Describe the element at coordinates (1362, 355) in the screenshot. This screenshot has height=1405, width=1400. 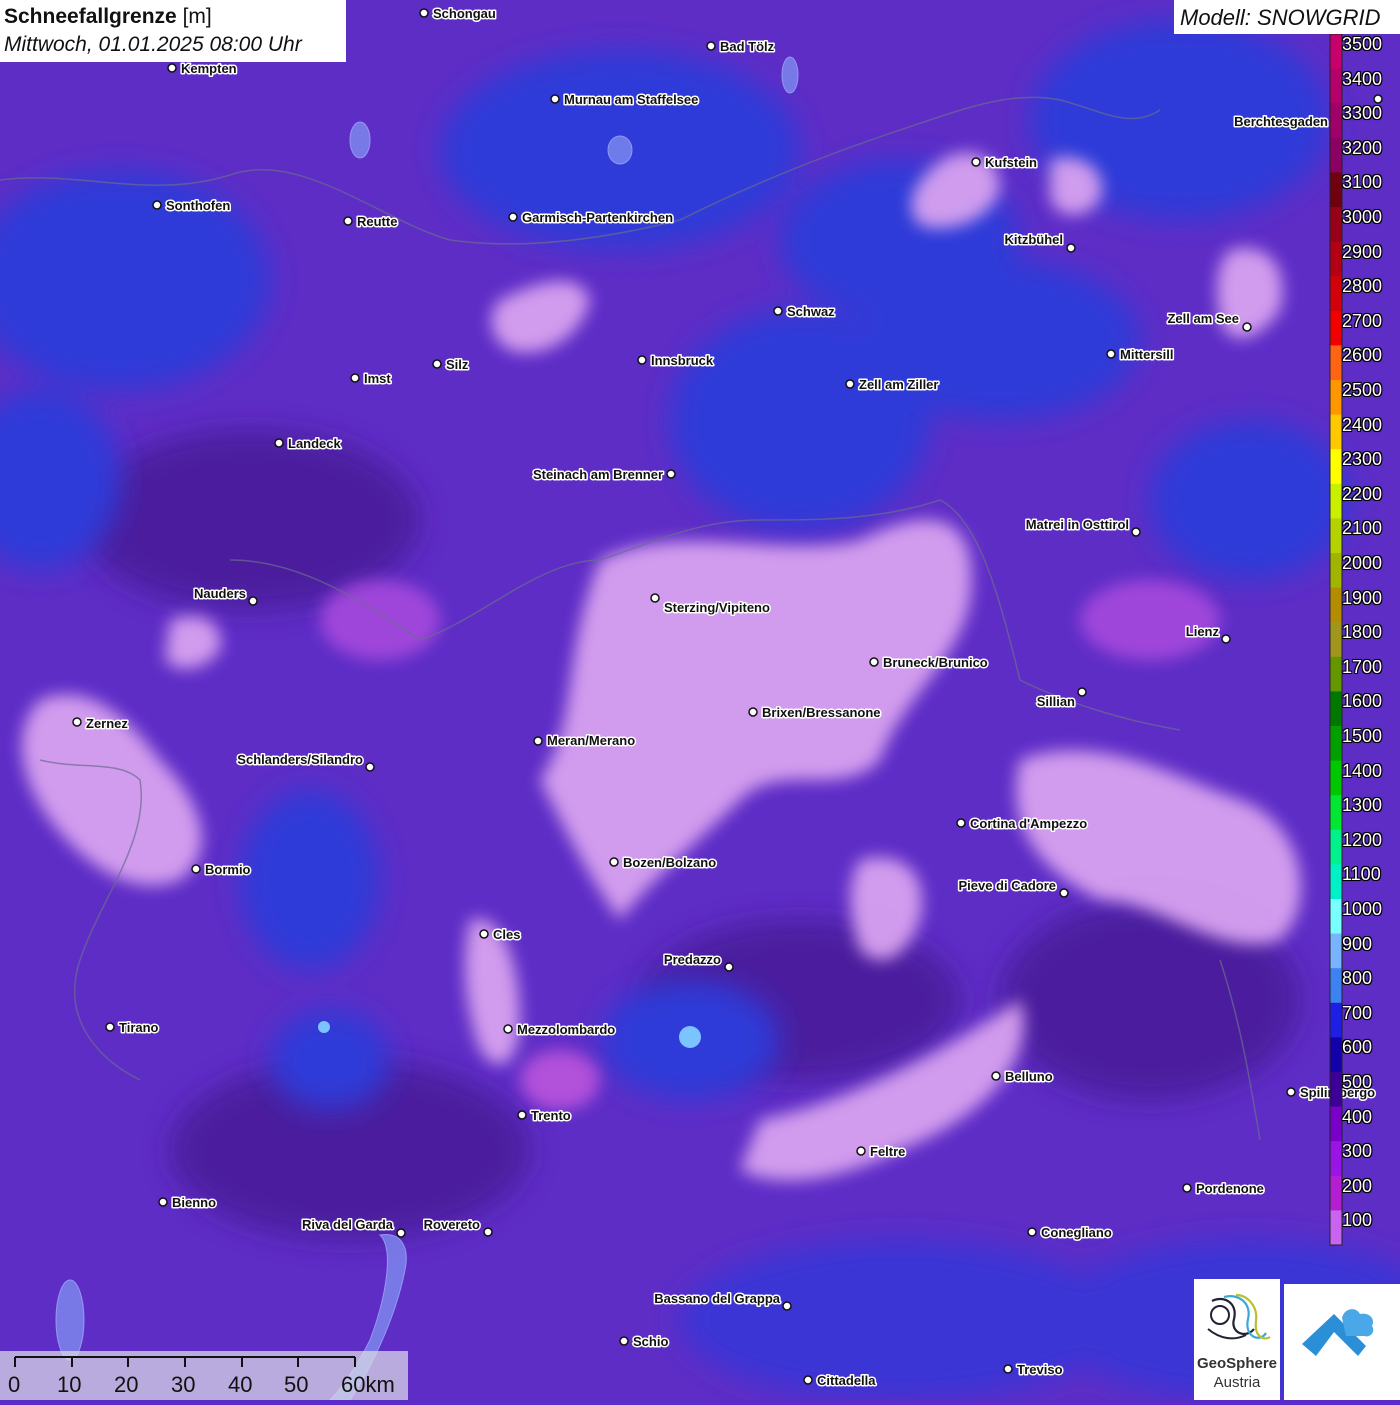
I see `legend-label: 2600` at that location.